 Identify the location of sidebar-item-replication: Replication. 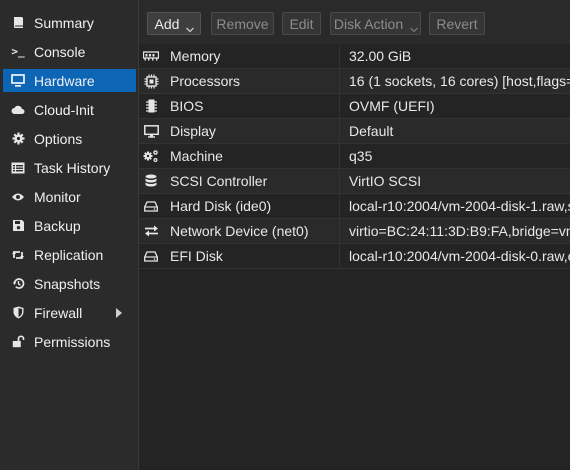
(69, 254).